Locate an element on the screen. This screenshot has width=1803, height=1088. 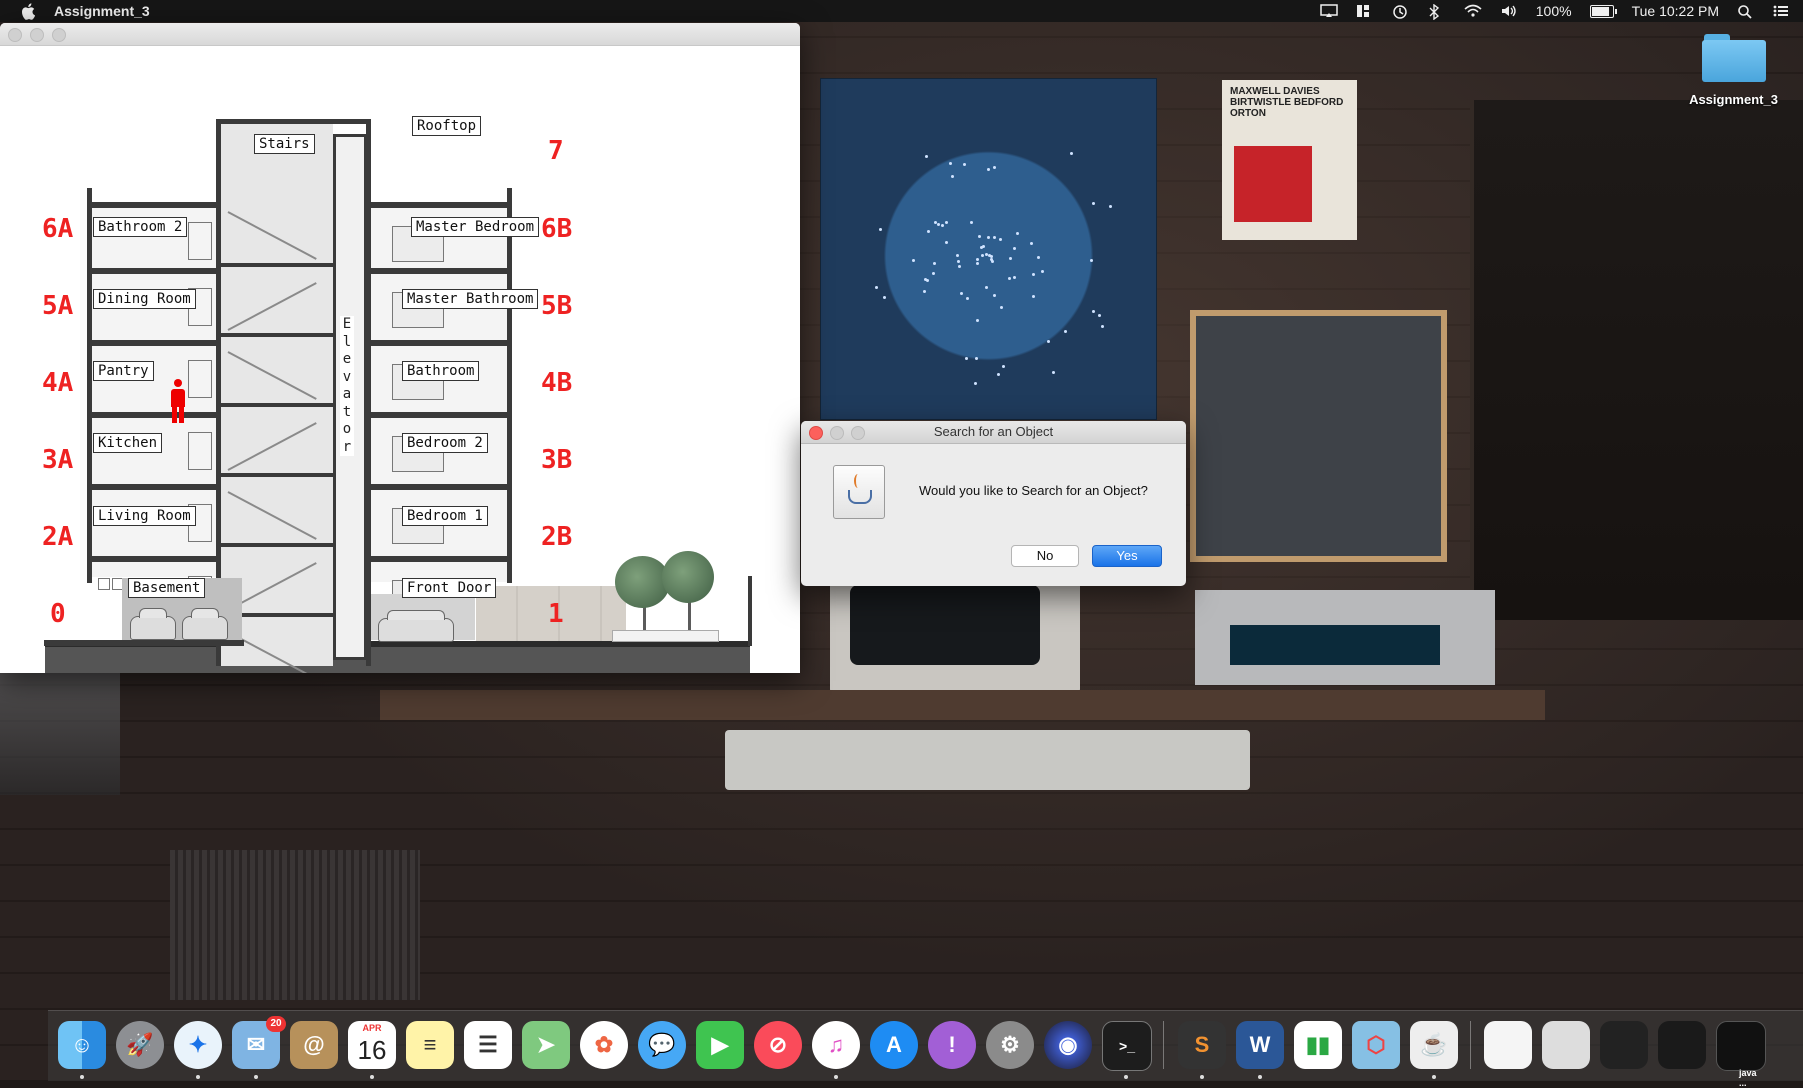
elevator-letter: a is located at coordinates (347, 394).